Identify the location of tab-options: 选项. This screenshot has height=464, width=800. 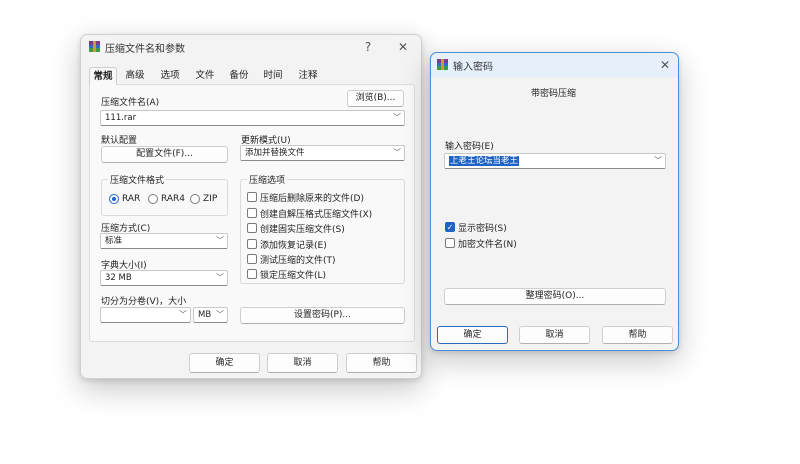
(170, 76).